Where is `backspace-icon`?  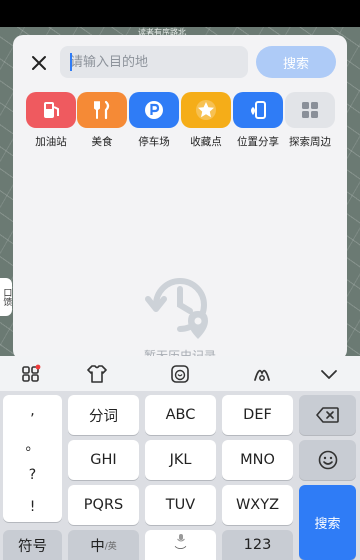 backspace-icon is located at coordinates (327, 415).